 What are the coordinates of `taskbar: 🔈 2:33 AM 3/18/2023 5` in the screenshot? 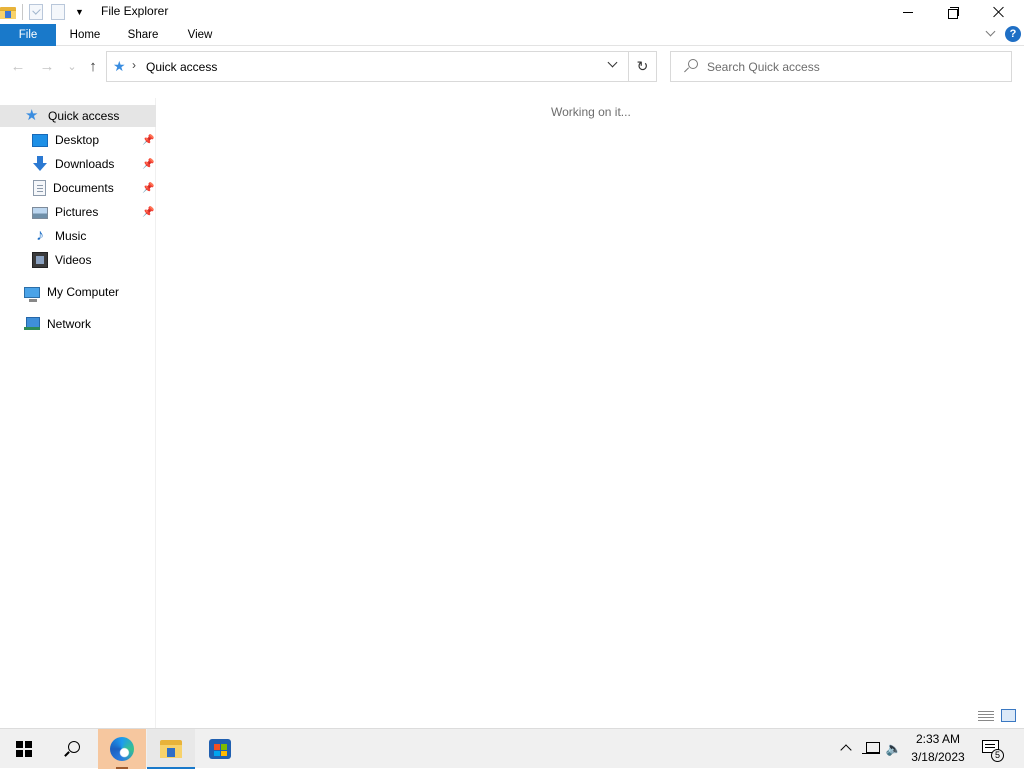 It's located at (512, 748).